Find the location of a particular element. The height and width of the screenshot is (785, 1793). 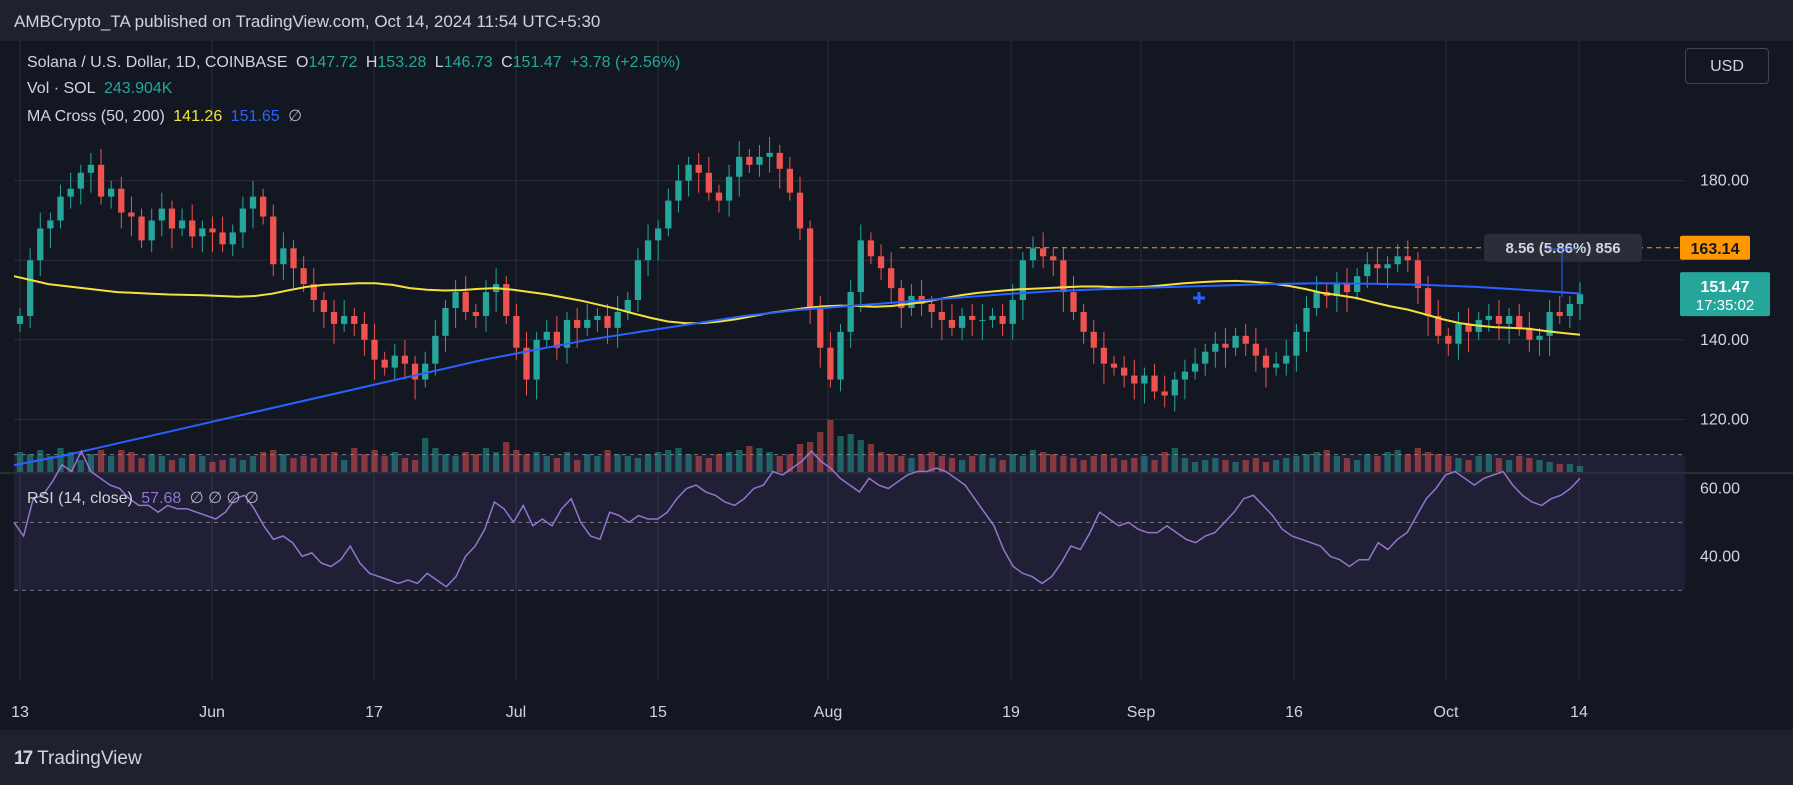

ma-cross-marker is located at coordinates (1199, 298).